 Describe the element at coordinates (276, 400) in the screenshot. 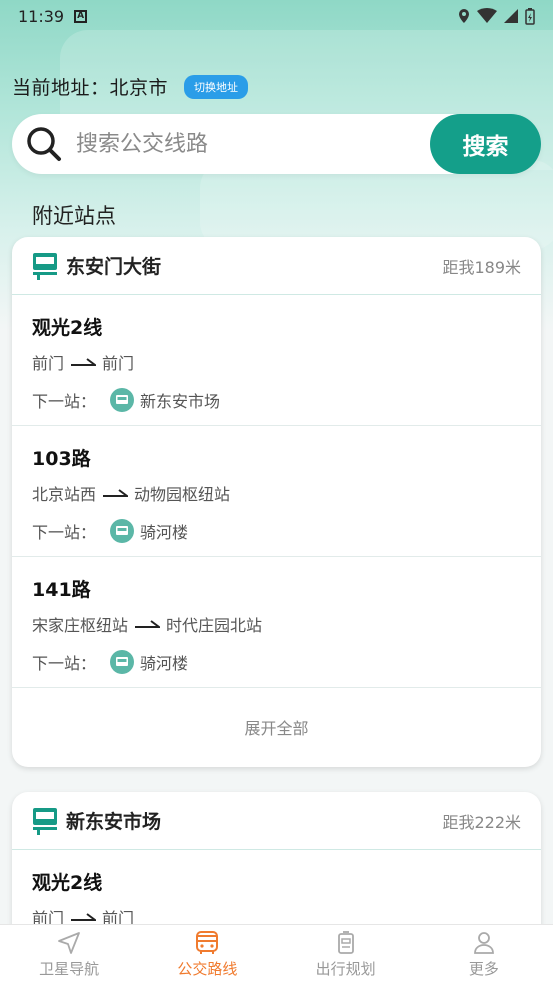

I see `next-stop-row: 下一站： 新东安市场` at that location.